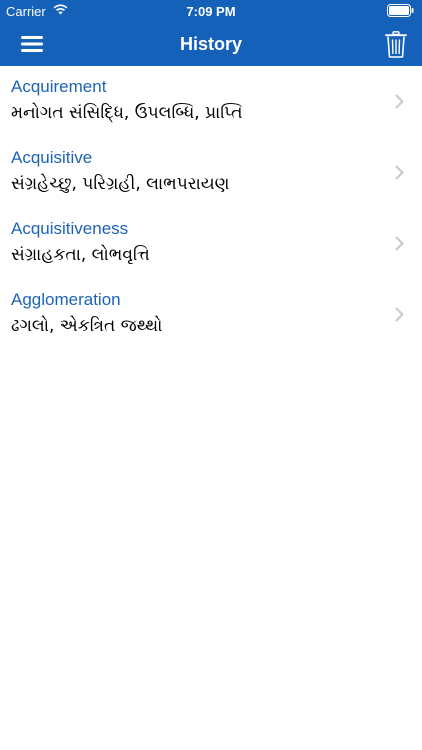 The image size is (422, 750). I want to click on history-item-word: Acquirement, so click(59, 86).